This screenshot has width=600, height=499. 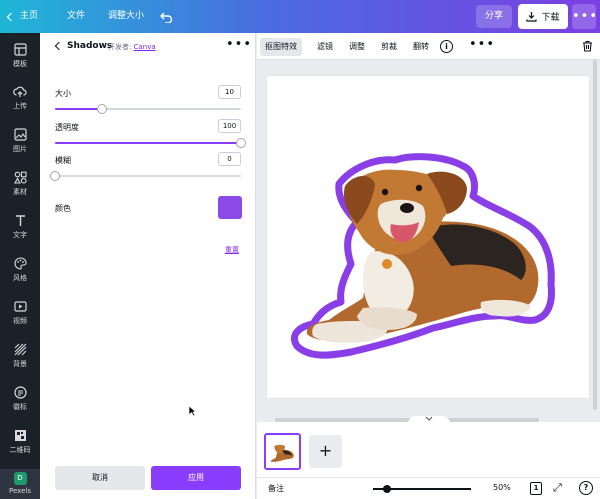 I want to click on sidebar-item-text: 文字, so click(x=20, y=227).